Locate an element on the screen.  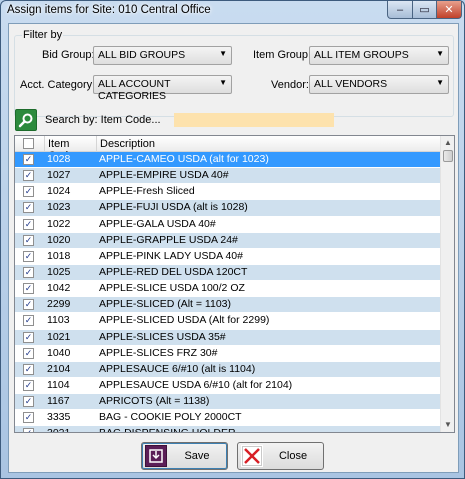
description-cell: BAG DISPENSING HOLDER is located at coordinates (269, 429).